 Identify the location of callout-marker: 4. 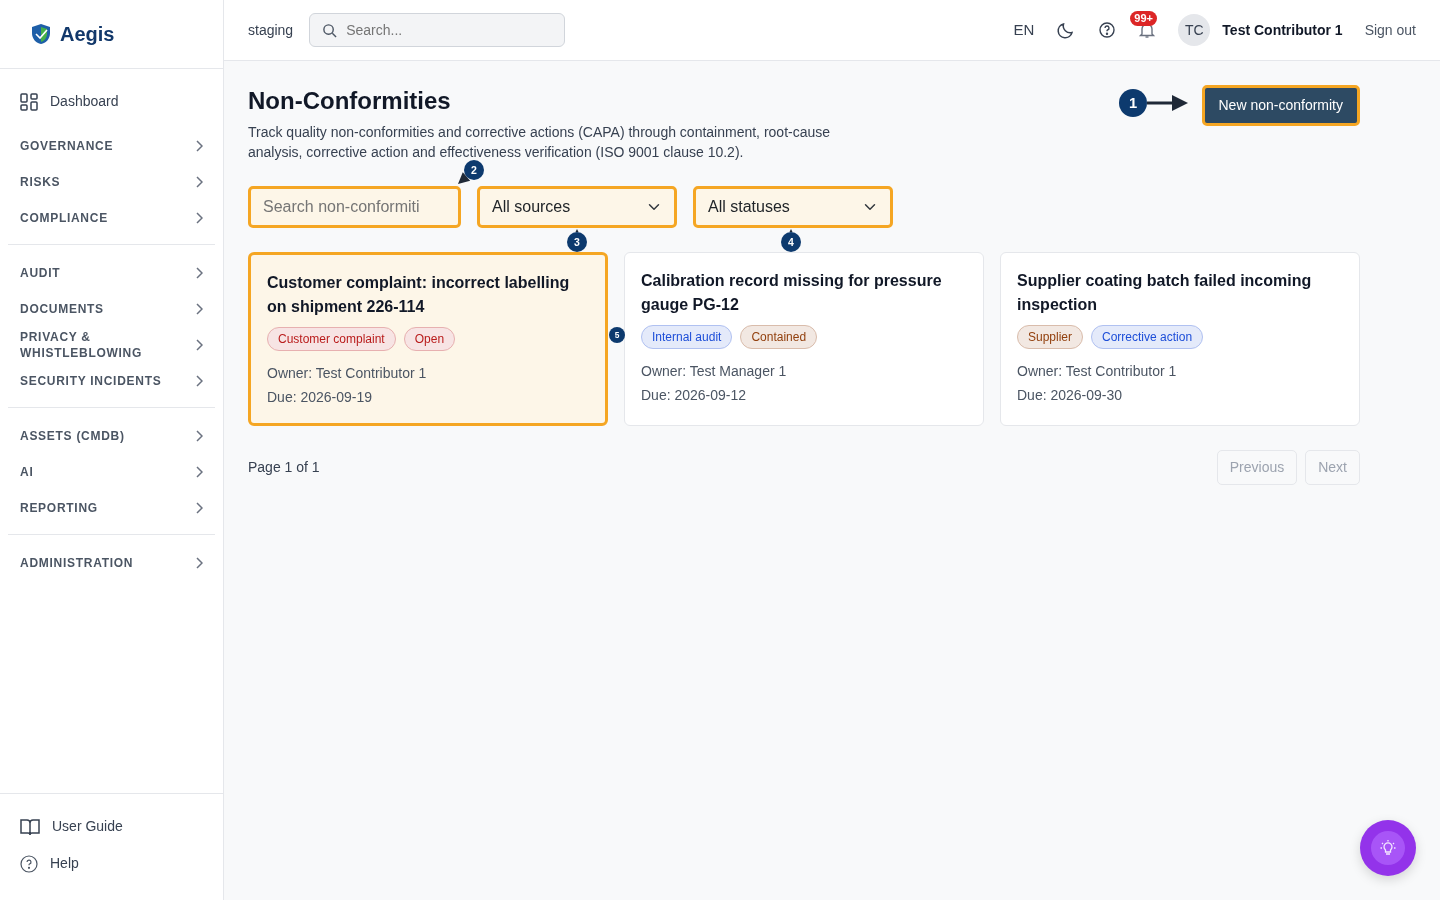
(791, 242).